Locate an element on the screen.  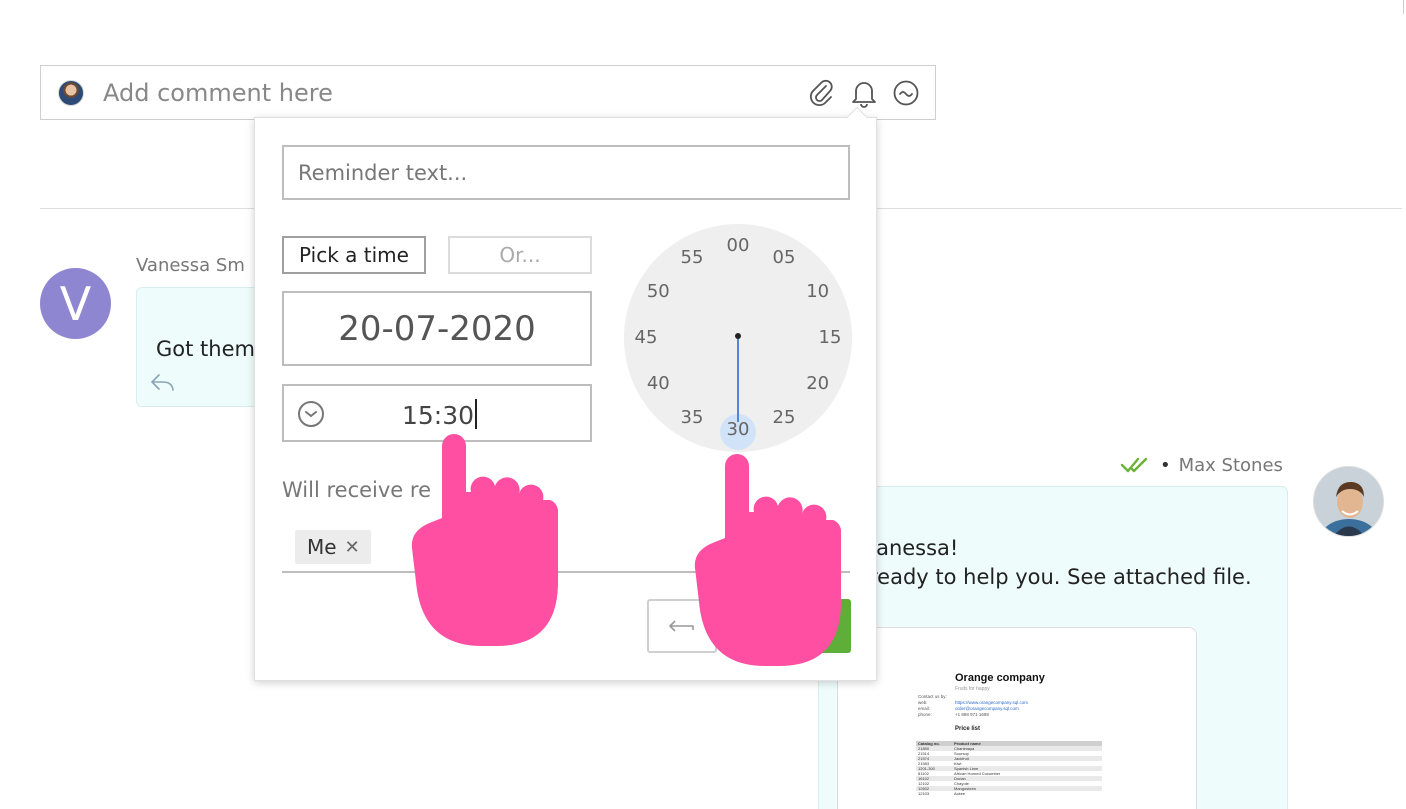
doc-title: Orange company is located at coordinates (1000, 678).